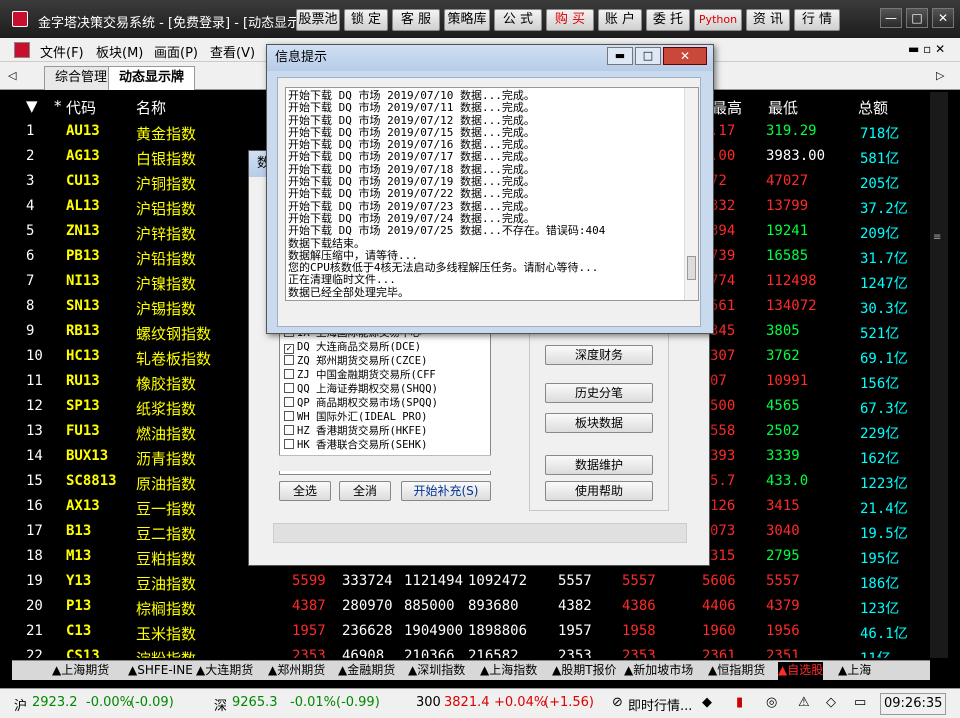 The image size is (960, 718). Describe the element at coordinates (884, 209) in the screenshot. I see `row-amount: 37.2亿` at that location.